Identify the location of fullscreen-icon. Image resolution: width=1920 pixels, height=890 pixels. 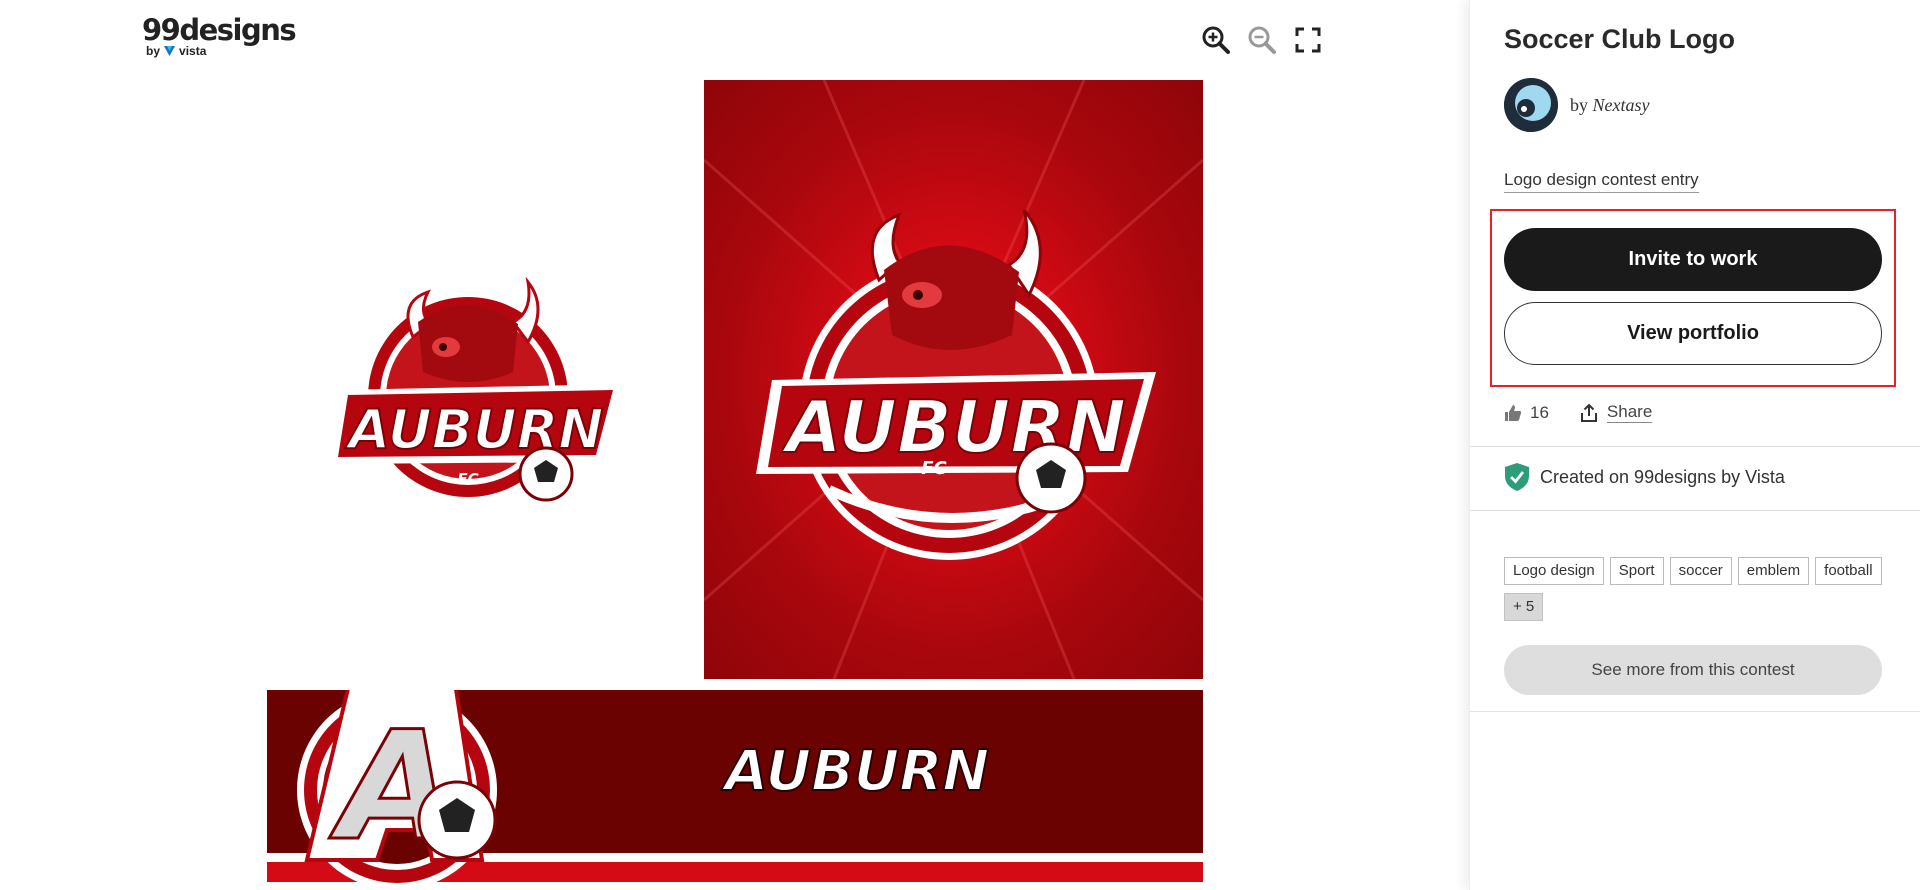
(1308, 40).